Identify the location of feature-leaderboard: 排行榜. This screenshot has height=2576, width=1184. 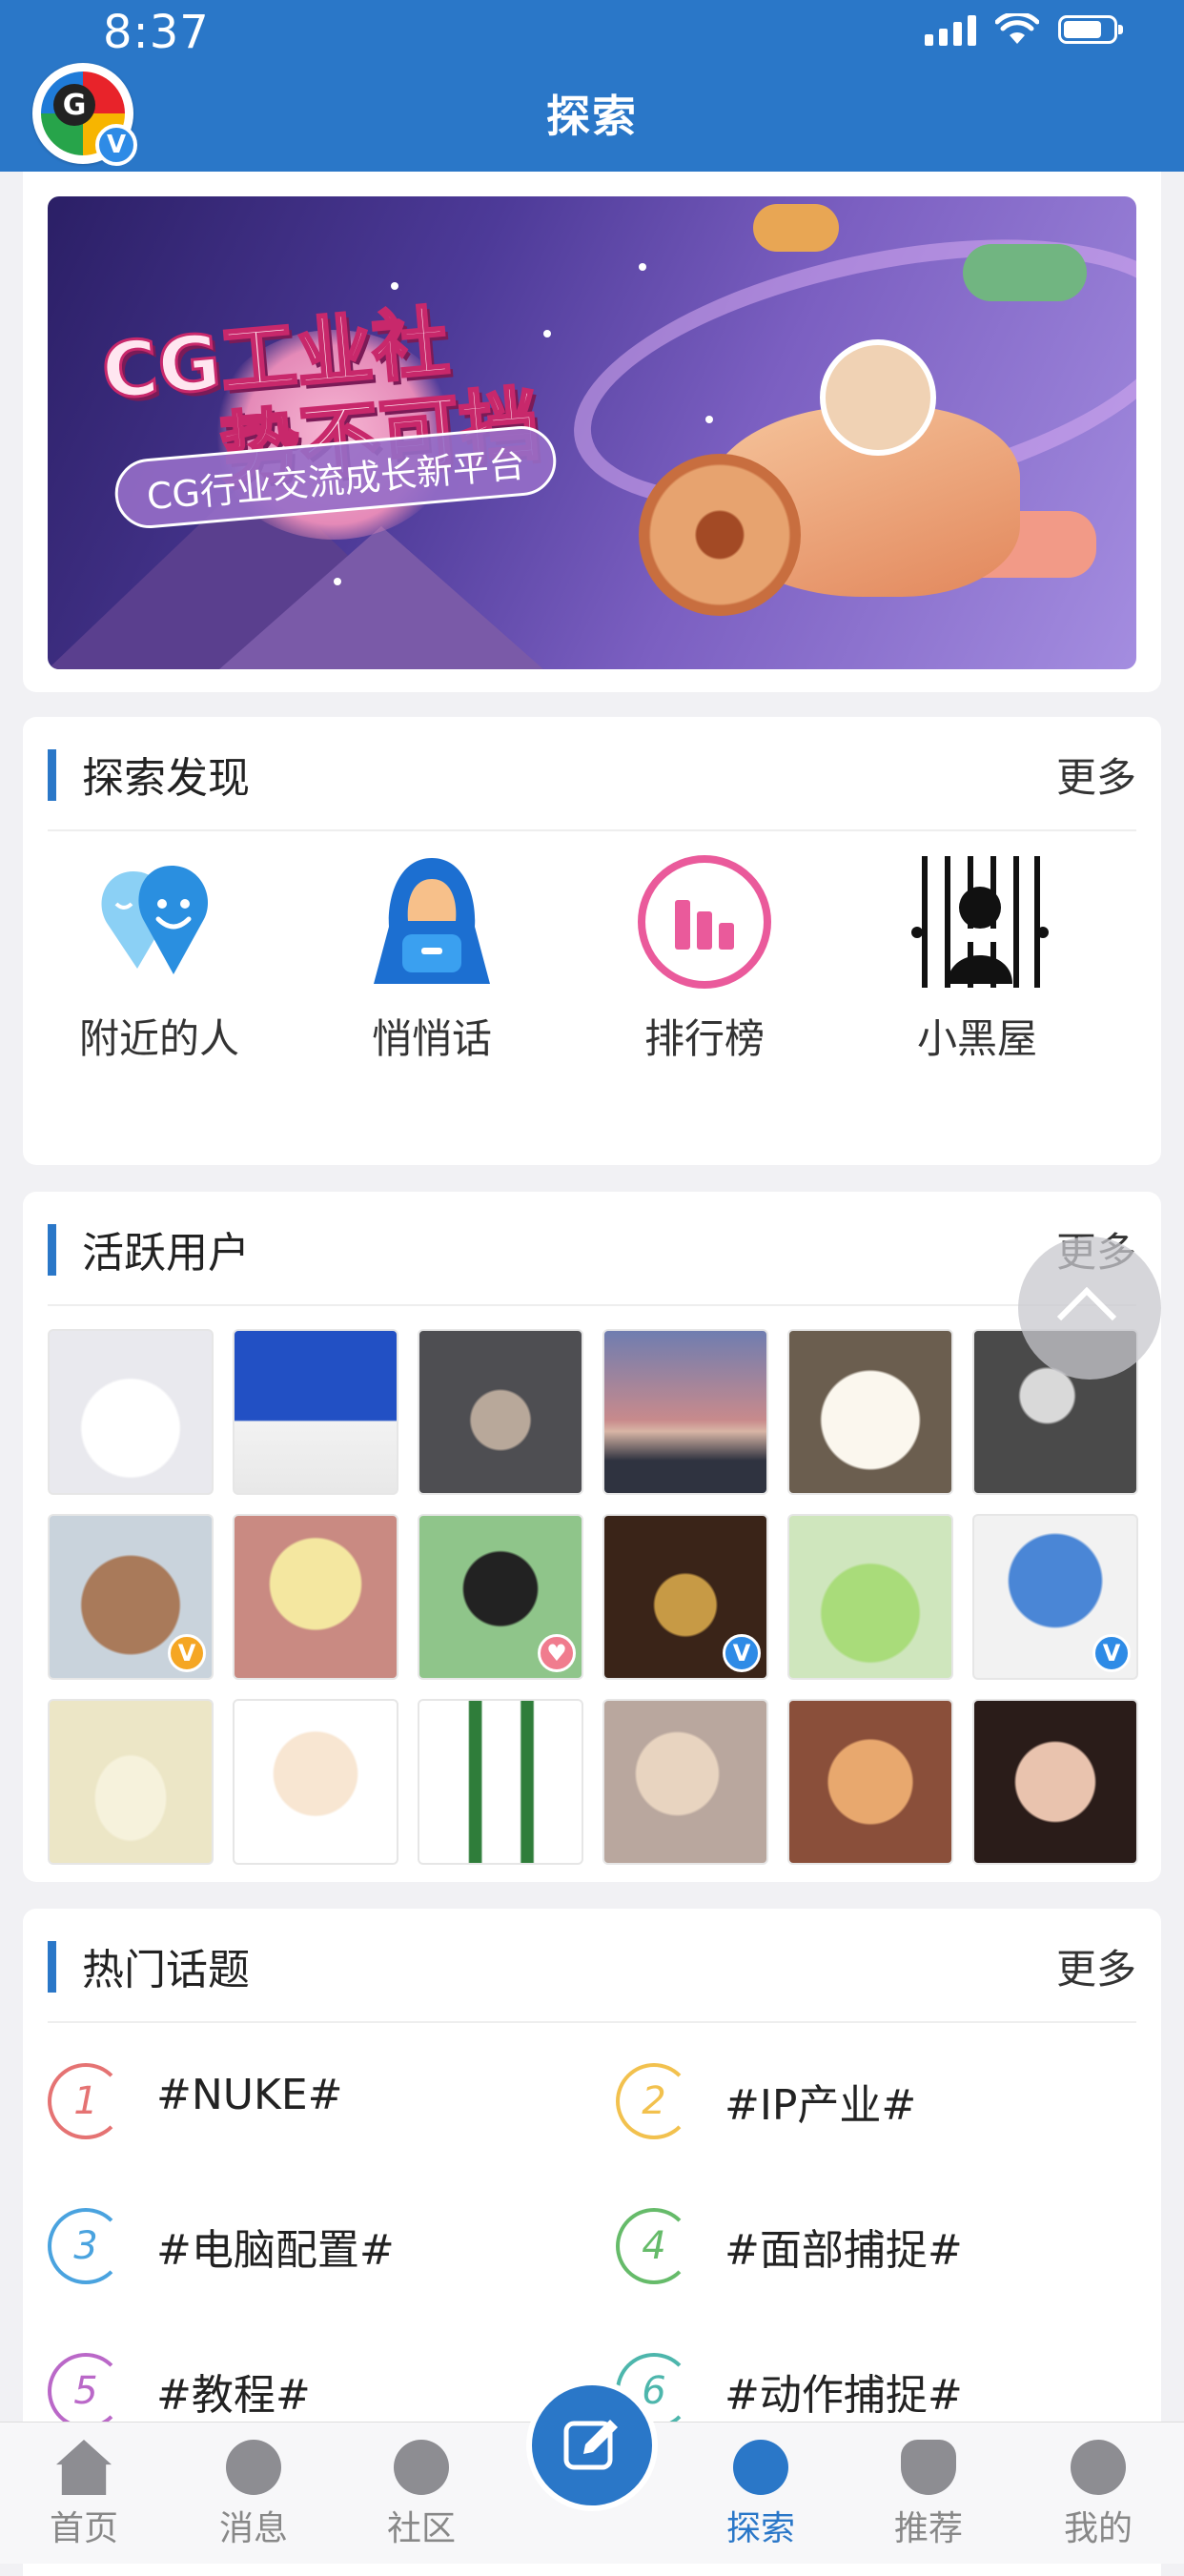
(704, 957).